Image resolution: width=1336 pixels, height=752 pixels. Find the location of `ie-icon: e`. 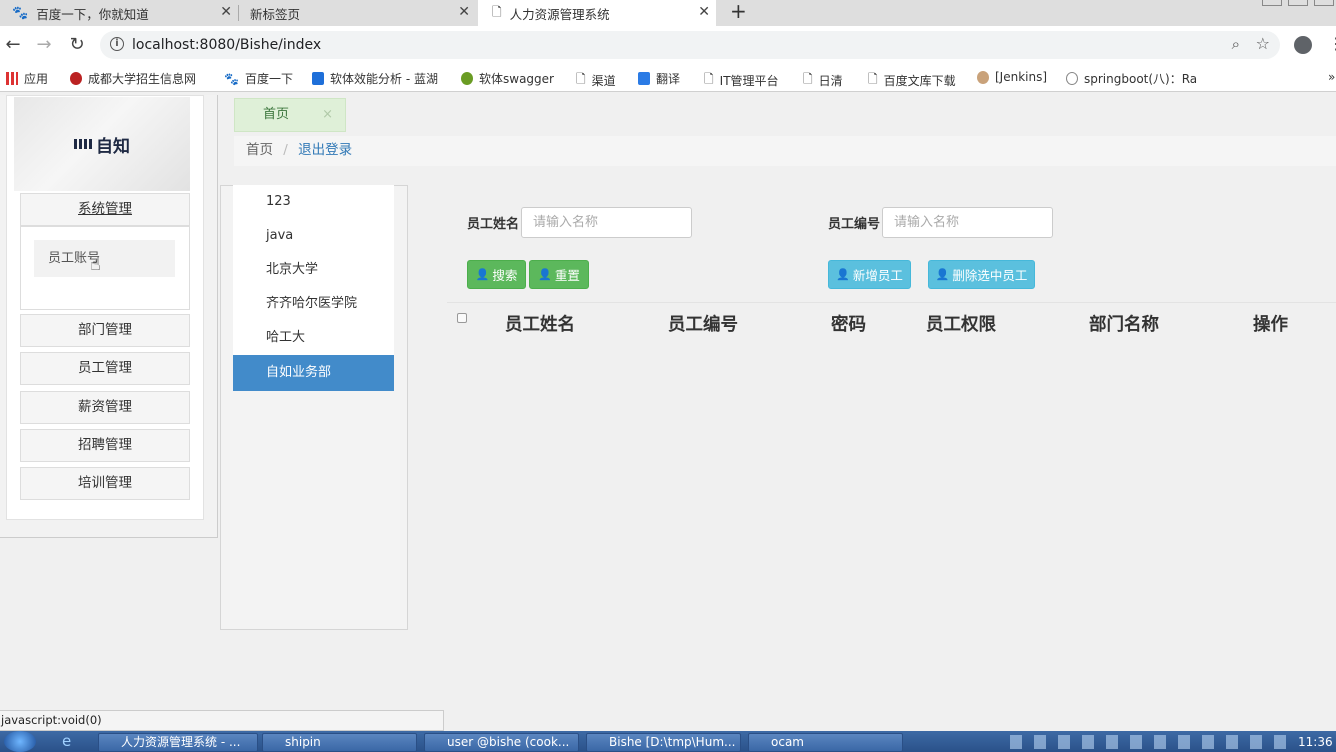

ie-icon: e is located at coordinates (66, 741).